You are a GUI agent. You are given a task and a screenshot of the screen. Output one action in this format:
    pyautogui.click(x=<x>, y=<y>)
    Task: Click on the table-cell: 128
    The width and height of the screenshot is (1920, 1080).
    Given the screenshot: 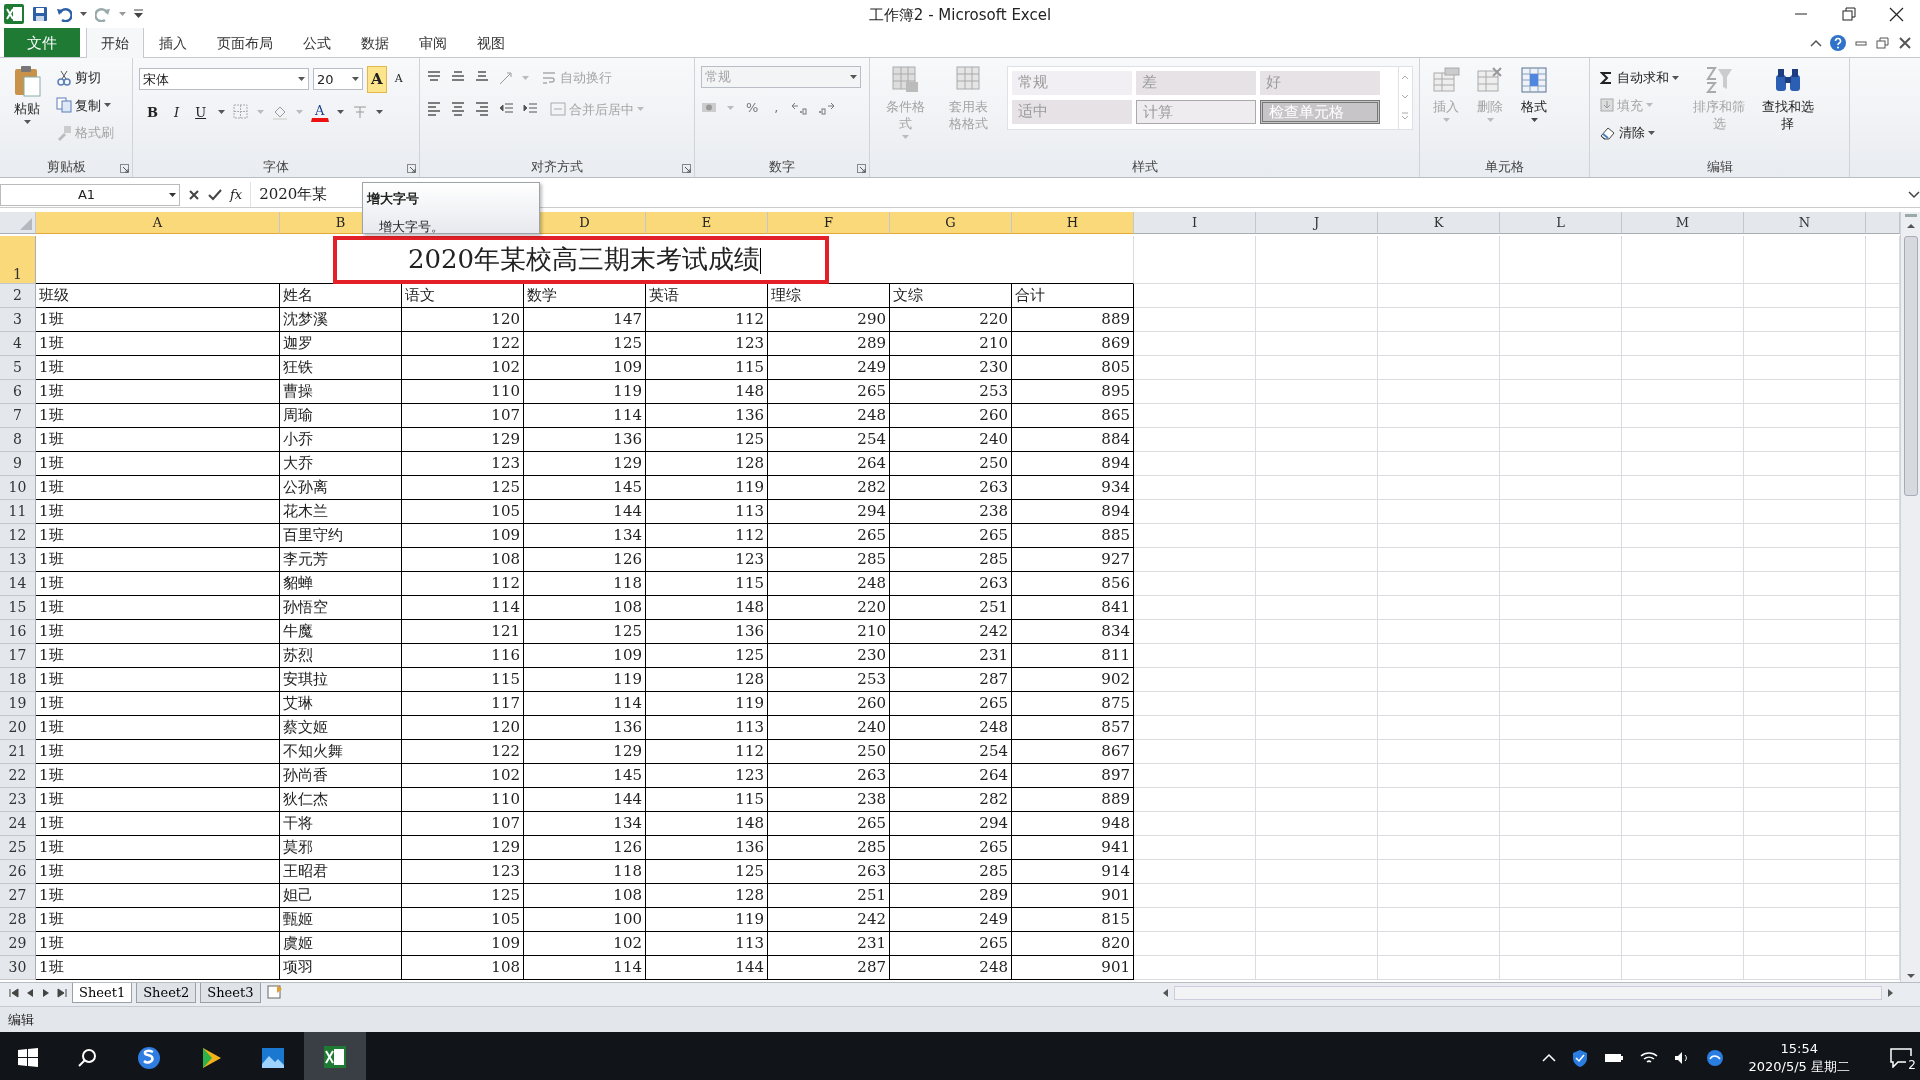 What is the action you would take?
    pyautogui.click(x=707, y=464)
    